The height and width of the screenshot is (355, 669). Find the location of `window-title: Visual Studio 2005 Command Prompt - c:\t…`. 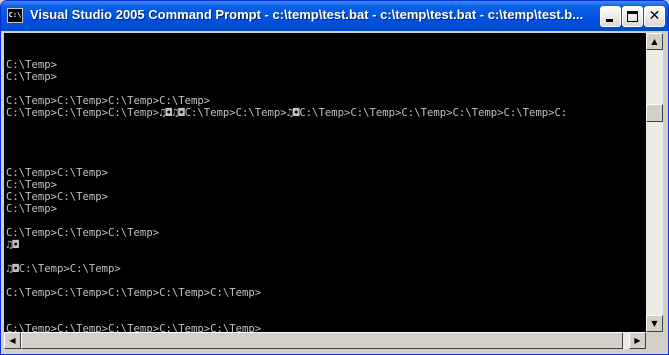

window-title: Visual Studio 2005 Command Prompt - c:\t… is located at coordinates (307, 14).